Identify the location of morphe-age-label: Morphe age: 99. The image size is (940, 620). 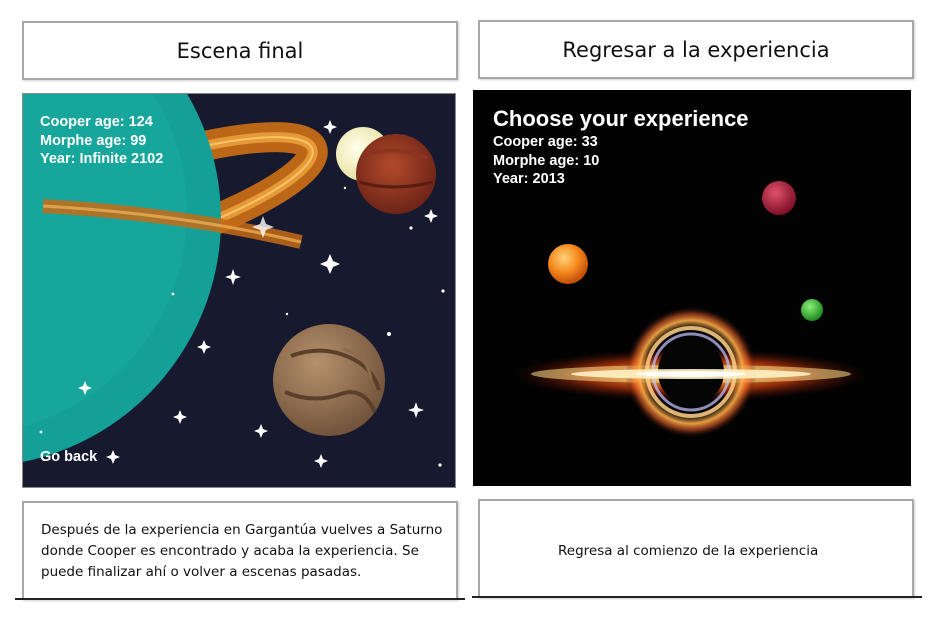
(93, 140).